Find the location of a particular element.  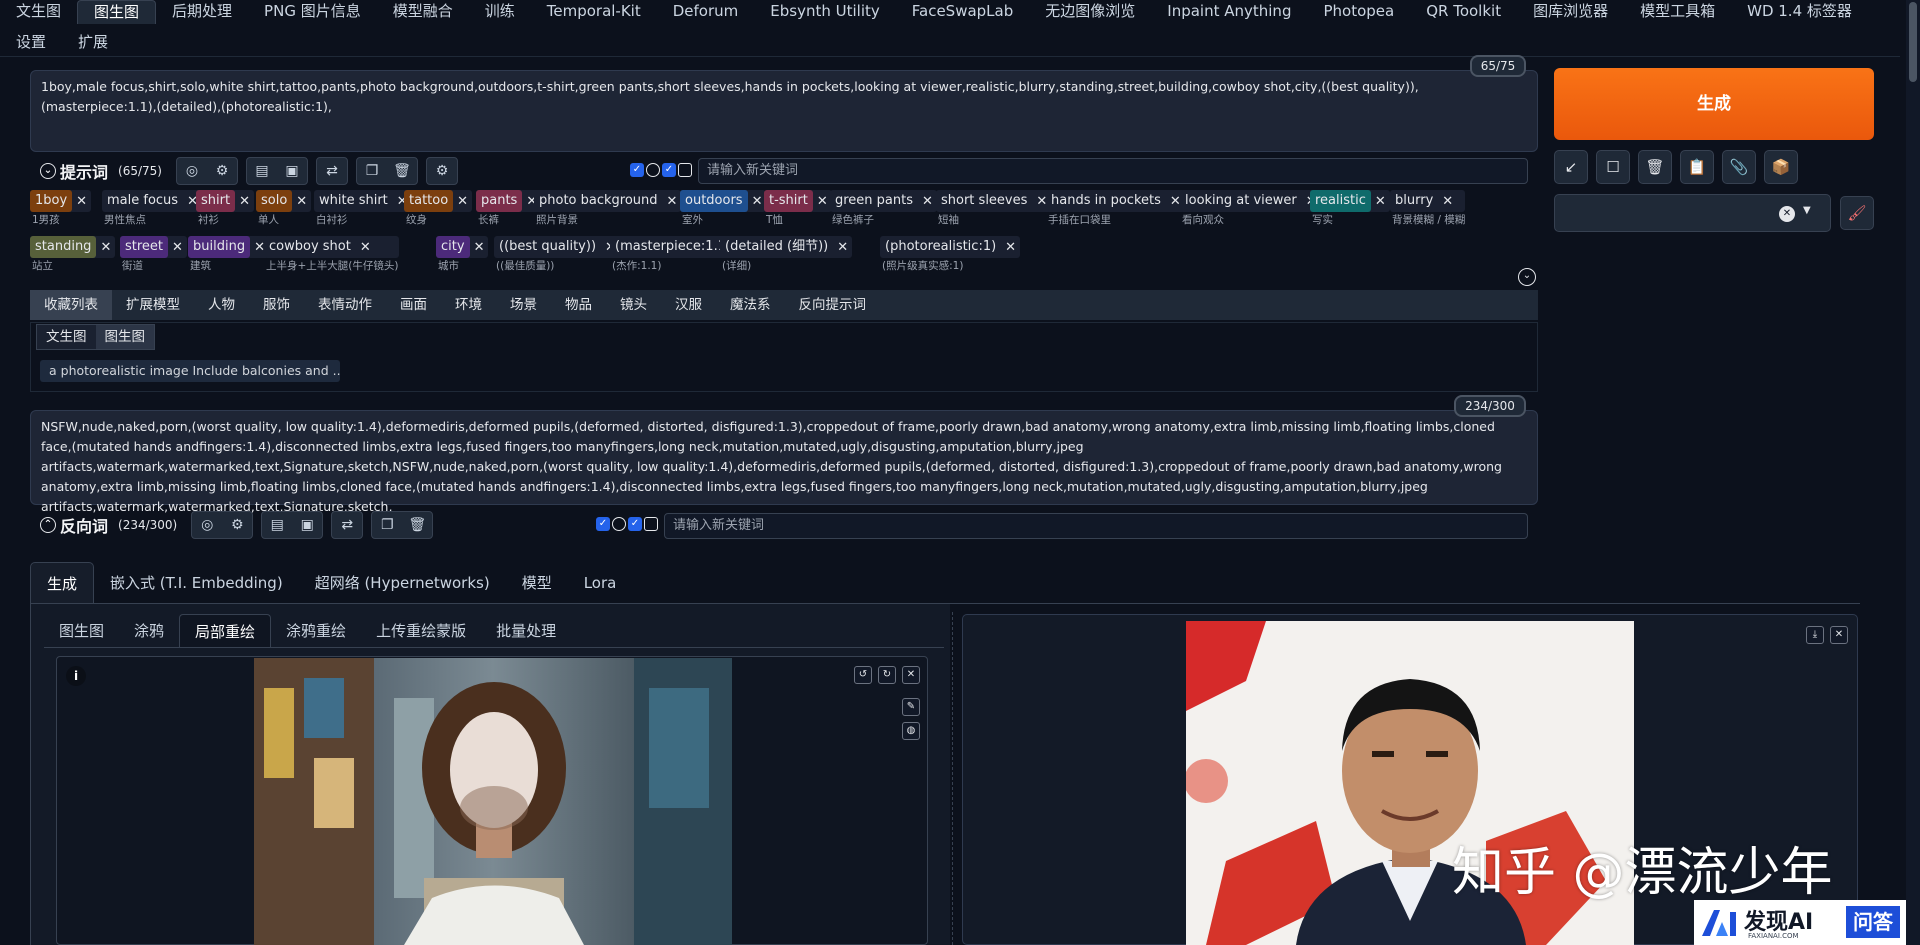

main-tab: 模型融合 is located at coordinates (423, 12).